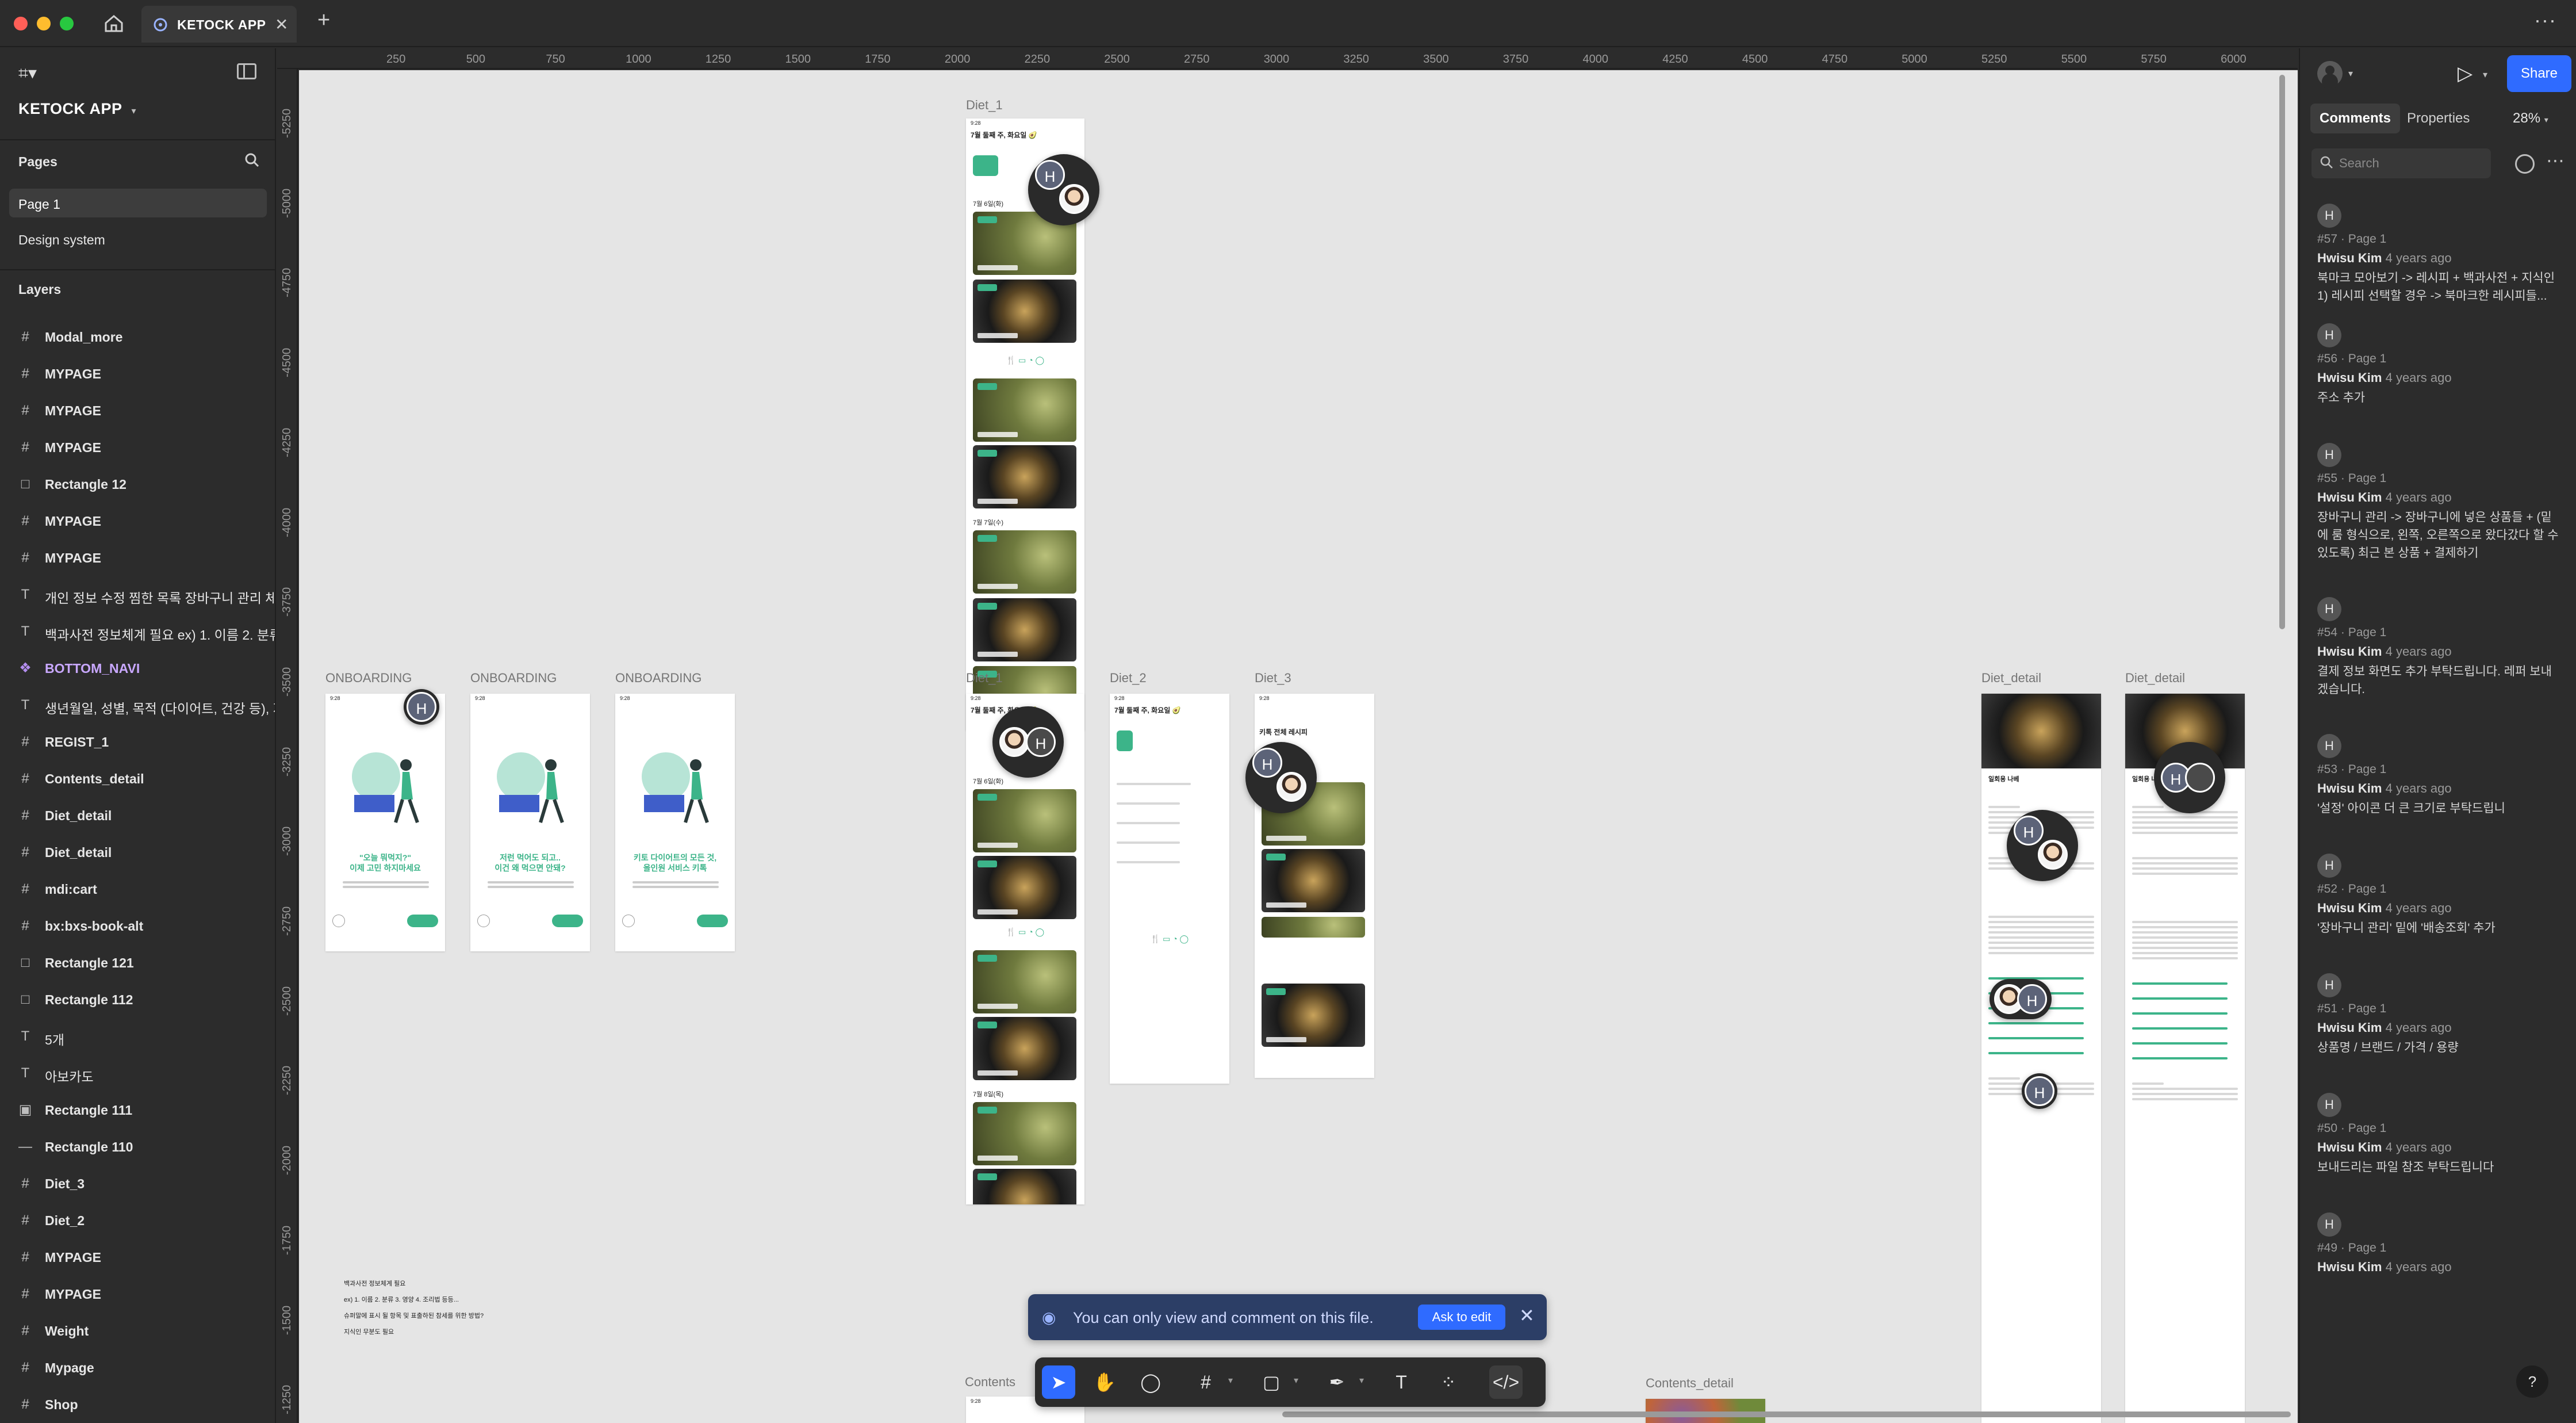 Image resolution: width=2576 pixels, height=1423 pixels. Describe the element at coordinates (385, 822) in the screenshot. I see `onboarding-frame-1: 9:28 "오늘 뭐먹지?" 이제 고민 하지마세요` at that location.